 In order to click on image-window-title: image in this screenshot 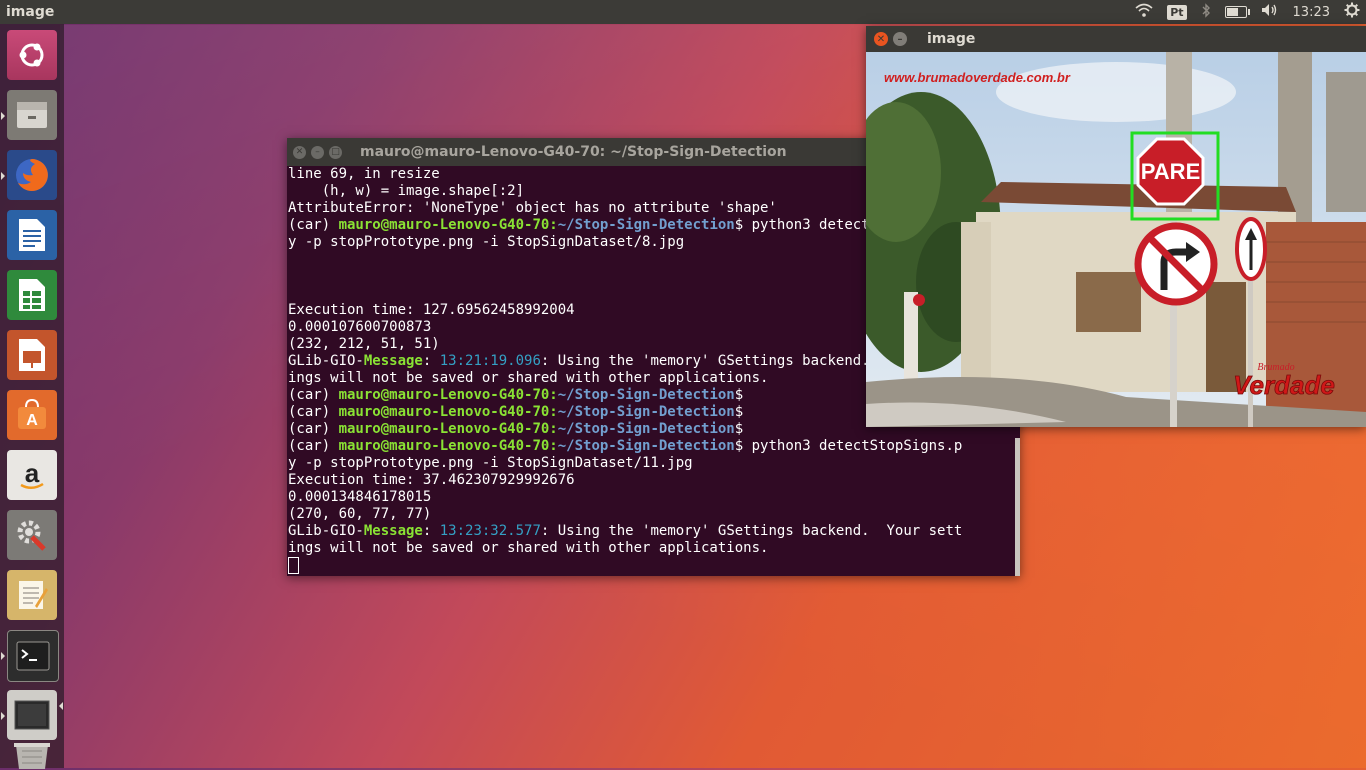, I will do `click(951, 39)`.